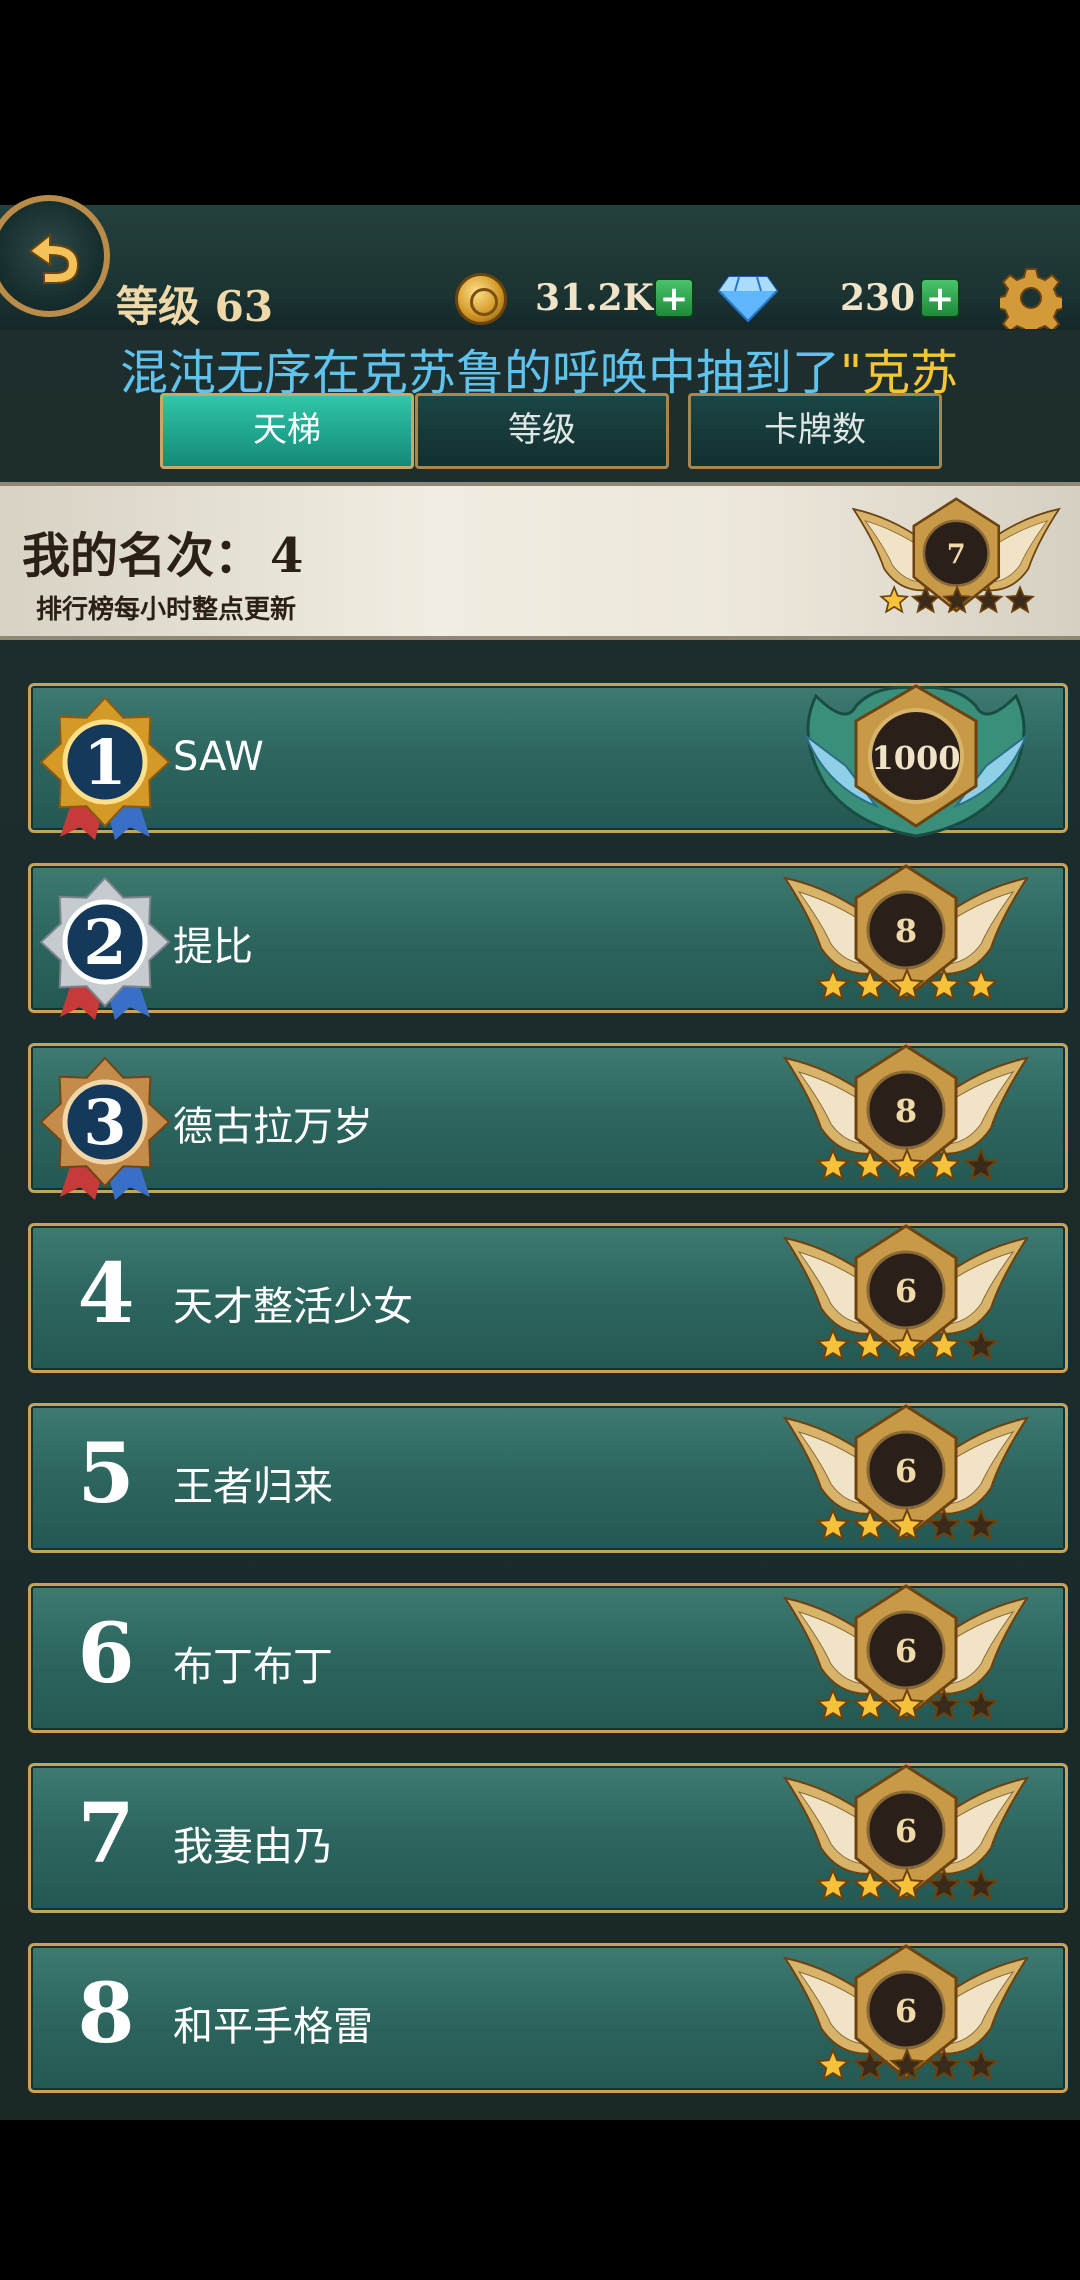 This screenshot has width=1080, height=2280. I want to click on leaderboard-row: 3 德古拉万岁 8, so click(548, 1121).